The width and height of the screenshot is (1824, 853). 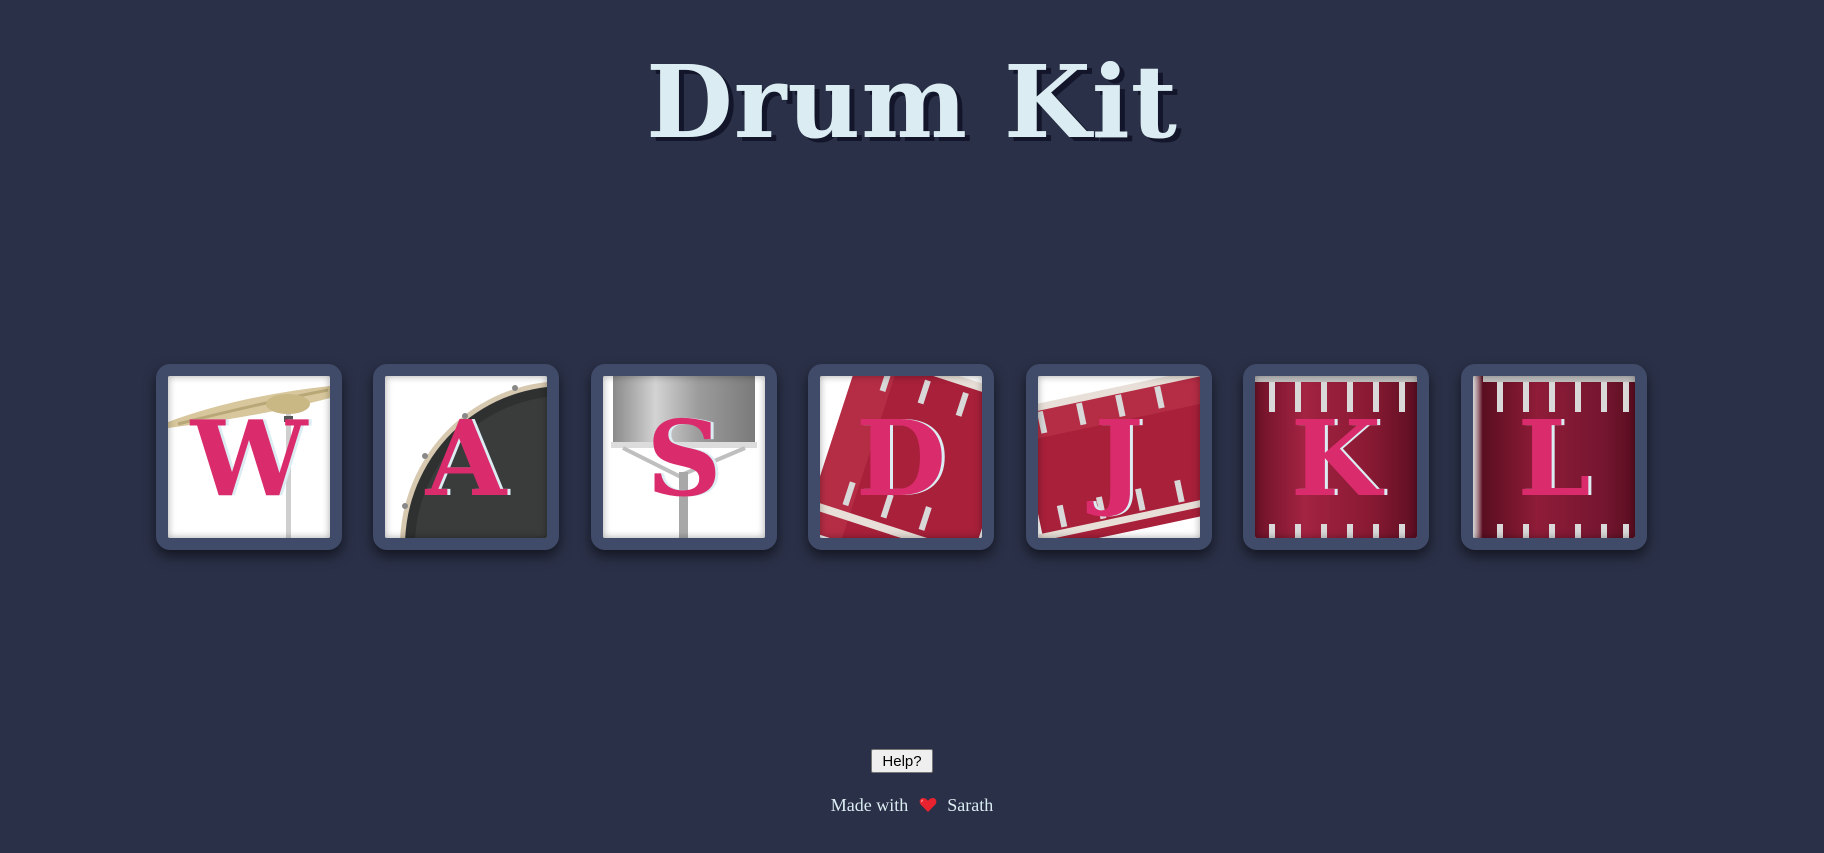 I want to click on drum-key-label: K, so click(x=1336, y=458).